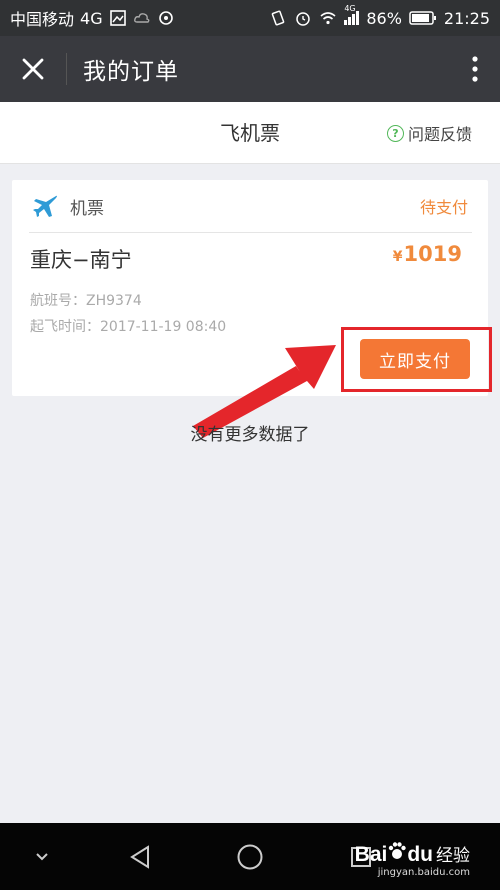  I want to click on more-menu-button, so click(475, 69).